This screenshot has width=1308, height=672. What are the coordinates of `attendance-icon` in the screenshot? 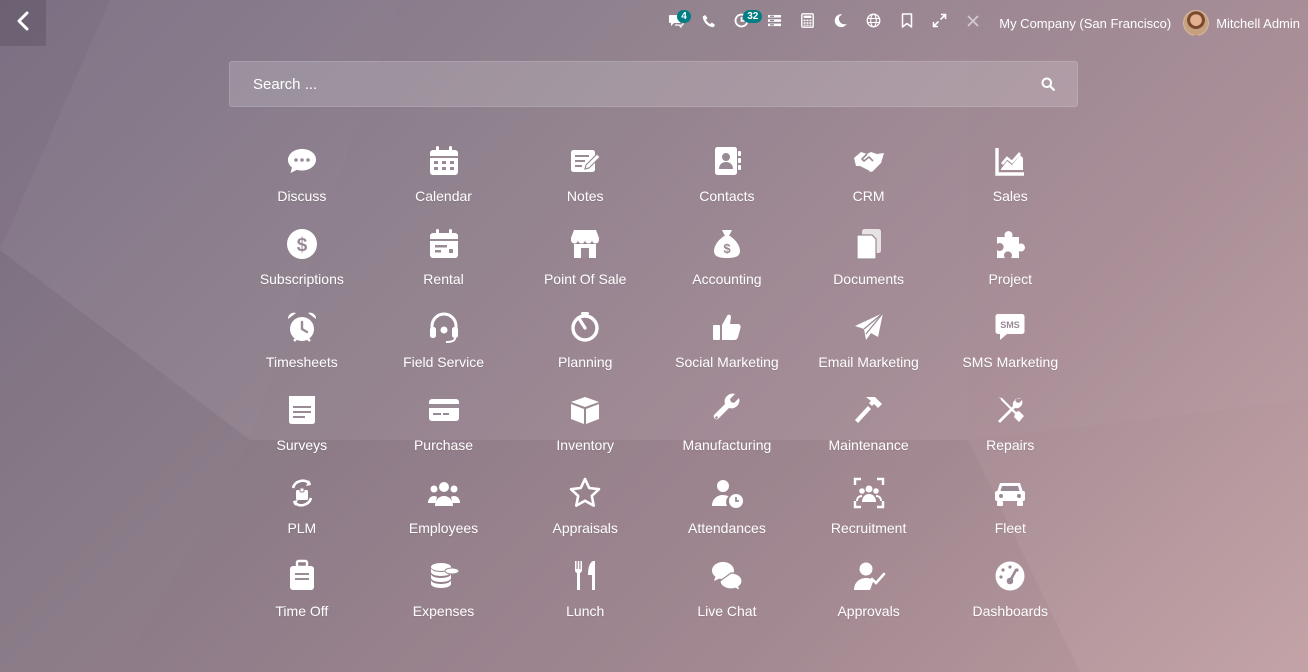 It's located at (727, 493).